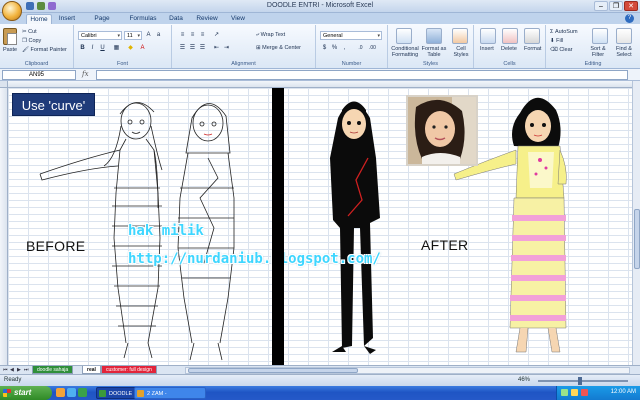 The width and height of the screenshot is (640, 400). I want to click on tab-home: Home, so click(39, 19).